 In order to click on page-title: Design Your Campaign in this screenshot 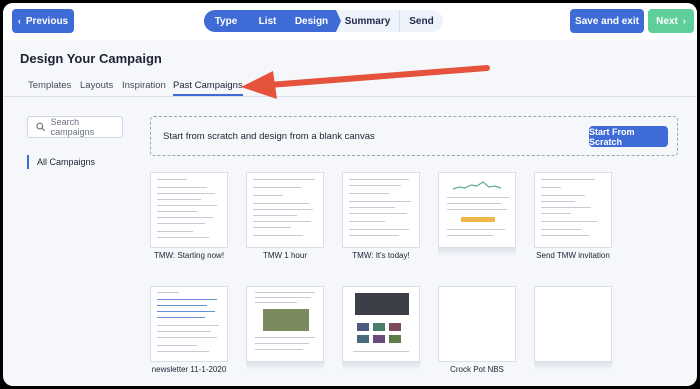, I will do `click(91, 58)`.